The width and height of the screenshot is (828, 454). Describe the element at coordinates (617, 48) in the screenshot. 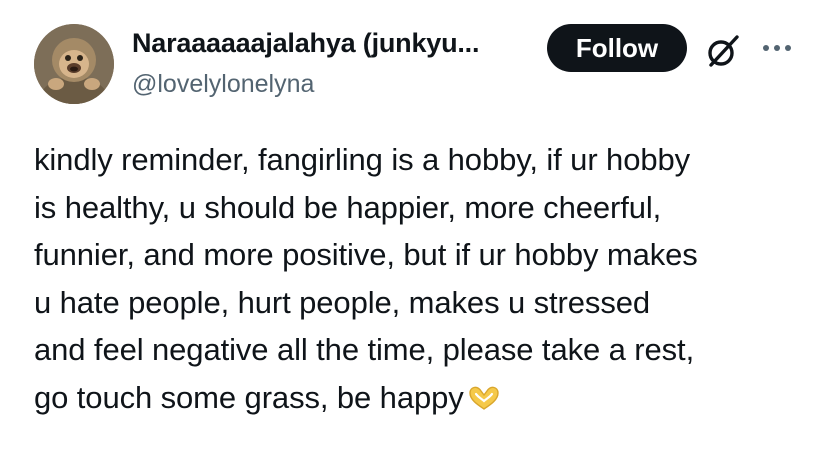

I see `follow-button: Follow` at that location.